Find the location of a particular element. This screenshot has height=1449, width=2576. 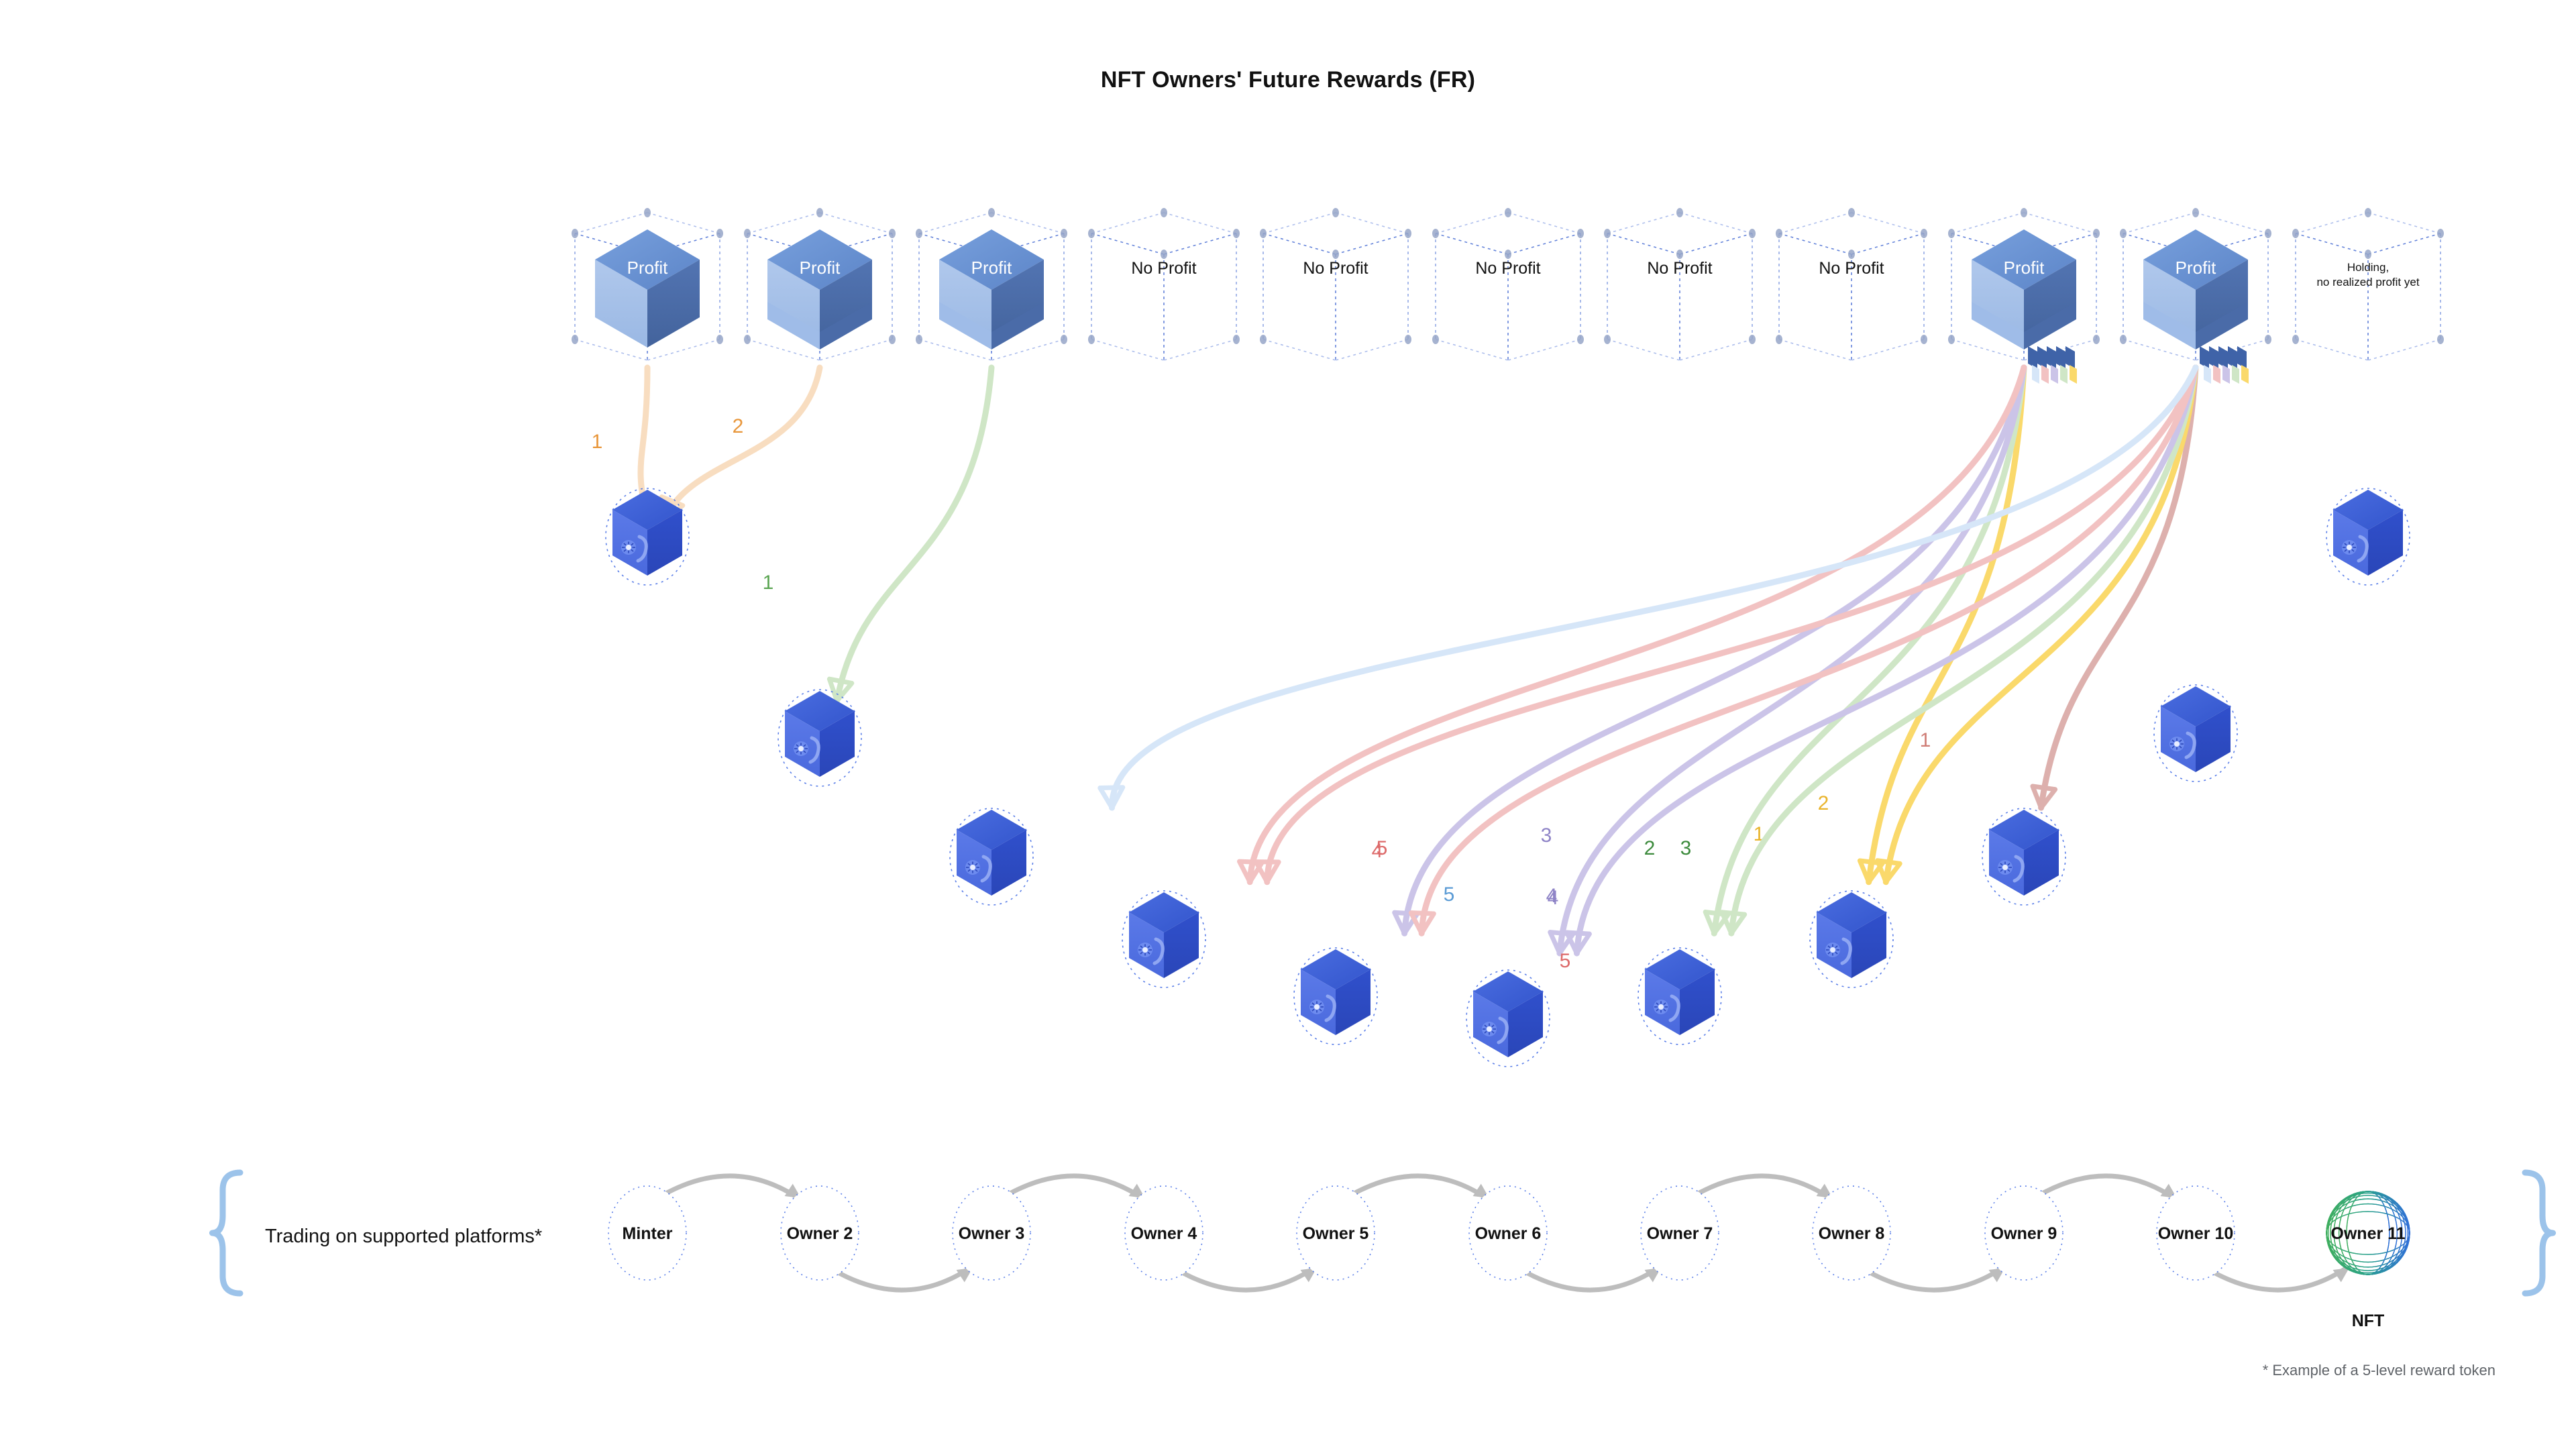

owner-label: Owner 10 is located at coordinates (2196, 1233).